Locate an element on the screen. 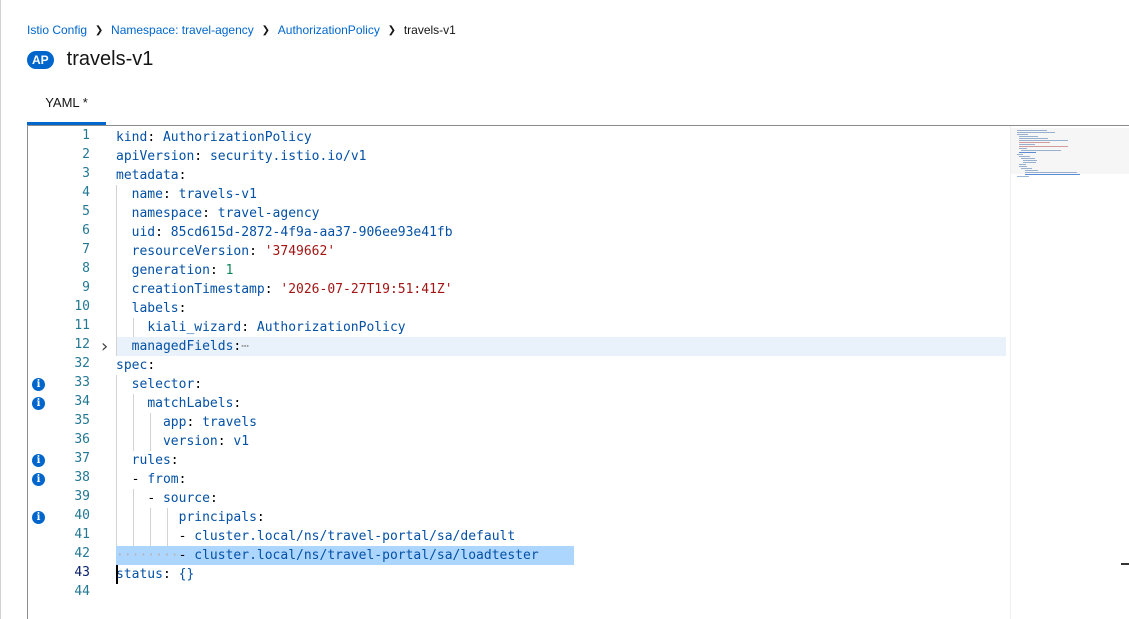 This screenshot has width=1129, height=619. breadcrumb-namespace: Namespace: travel-agency is located at coordinates (182, 30).